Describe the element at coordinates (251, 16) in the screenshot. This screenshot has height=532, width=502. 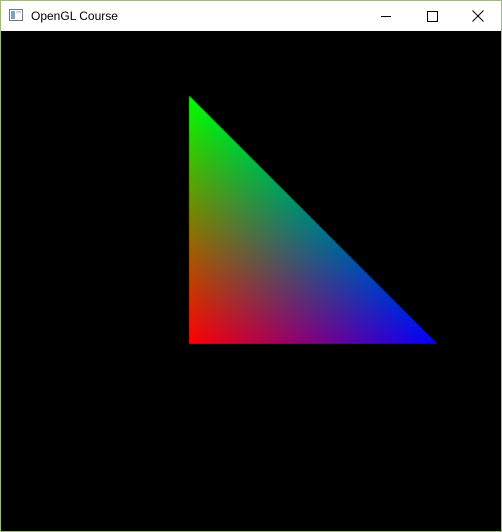
I see `title-bar: OpenGL Course` at that location.